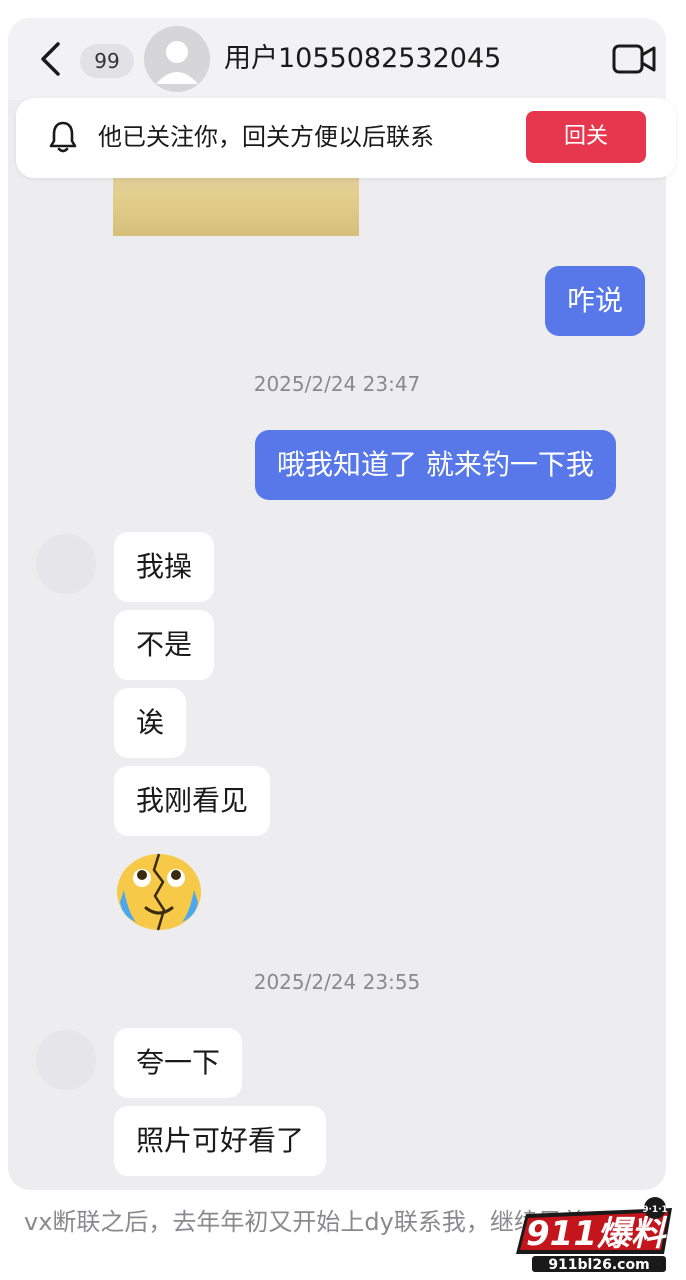 Image resolution: width=686 pixels, height=1280 pixels. I want to click on avatar, so click(177, 59).